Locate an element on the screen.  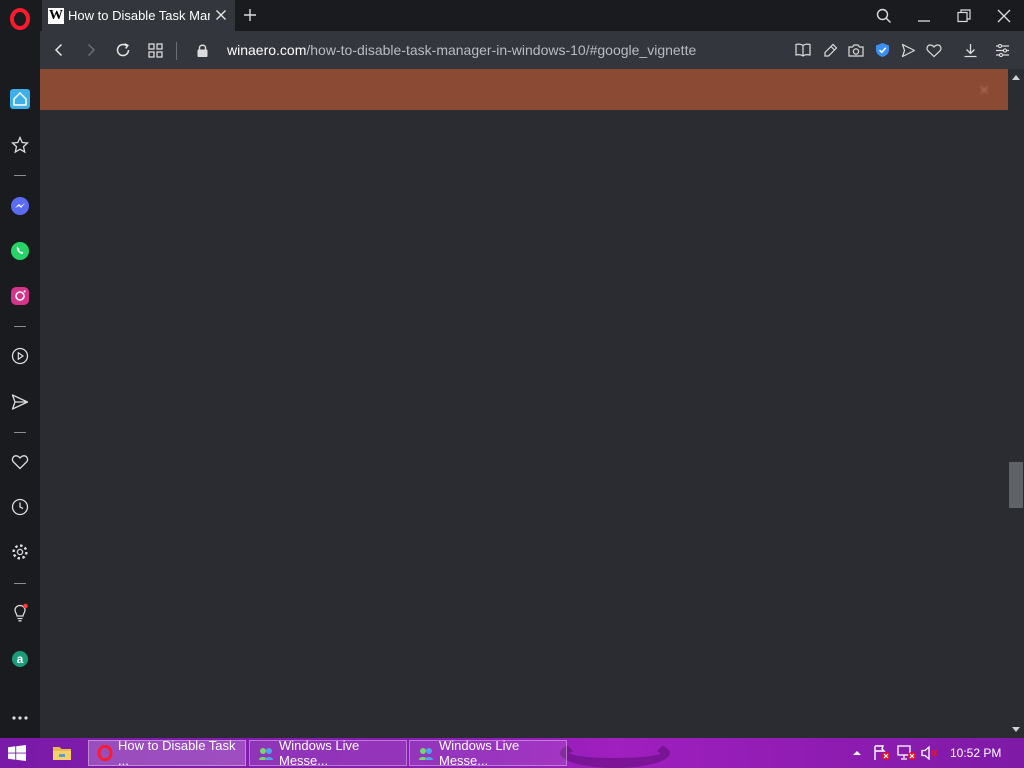
menu-icon is located at coordinates (1002, 50).